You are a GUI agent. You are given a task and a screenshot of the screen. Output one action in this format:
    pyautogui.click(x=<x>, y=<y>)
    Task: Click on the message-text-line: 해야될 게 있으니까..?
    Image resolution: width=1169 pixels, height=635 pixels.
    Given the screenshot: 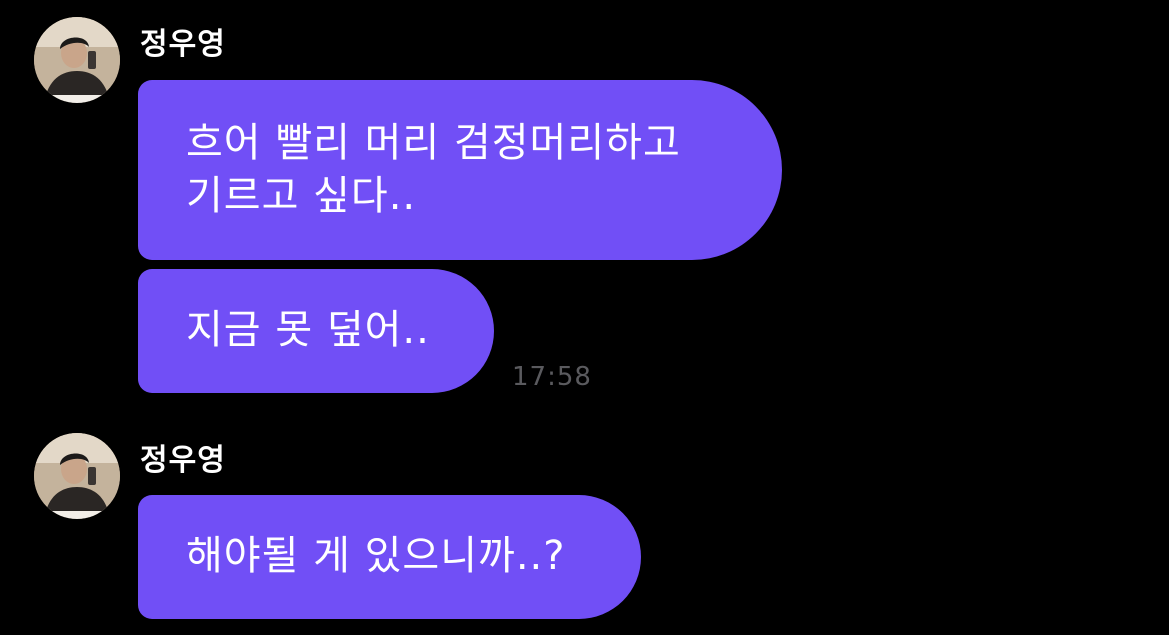 What is the action you would take?
    pyautogui.click(x=376, y=556)
    